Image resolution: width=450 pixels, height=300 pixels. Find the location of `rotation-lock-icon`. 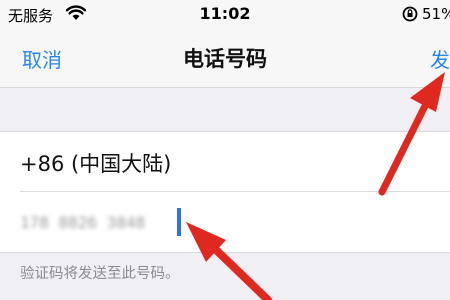

rotation-lock-icon is located at coordinates (410, 16).